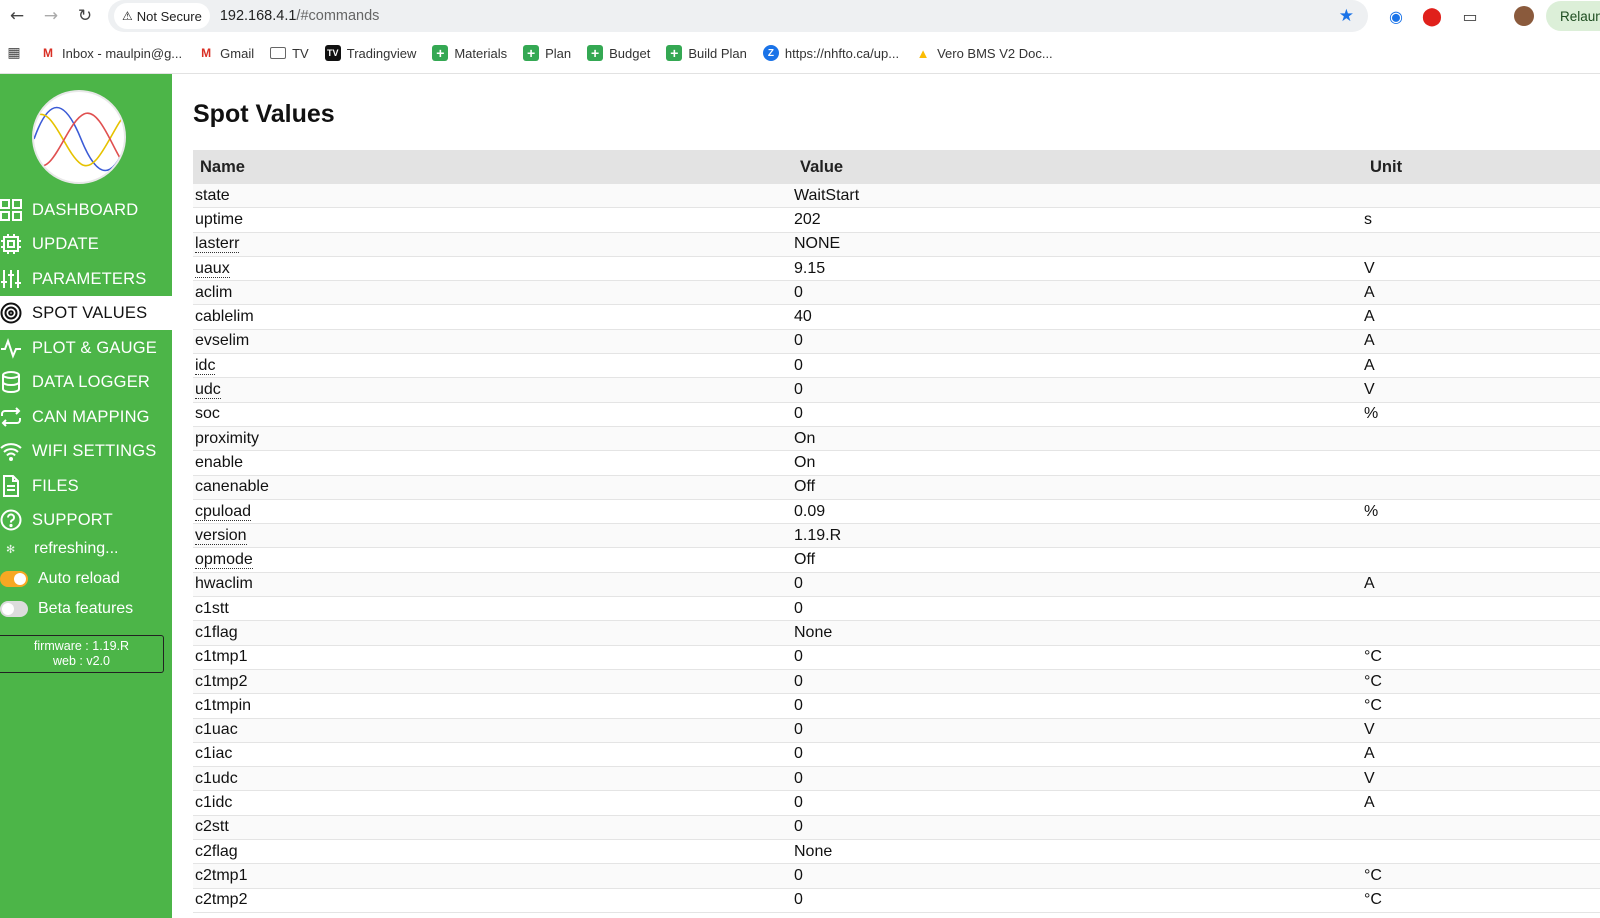 The image size is (1600, 918). What do you see at coordinates (14, 53) in the screenshot?
I see `apps-grid-icon: ▦` at bounding box center [14, 53].